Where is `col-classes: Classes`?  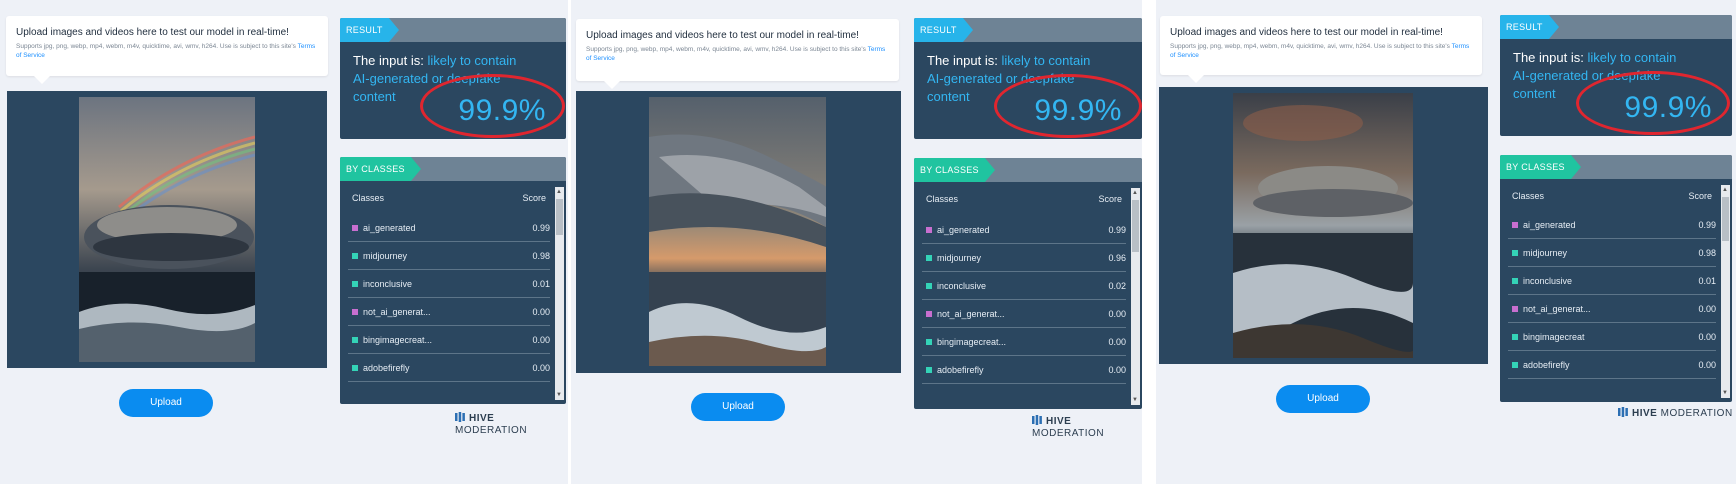 col-classes: Classes is located at coordinates (1528, 196).